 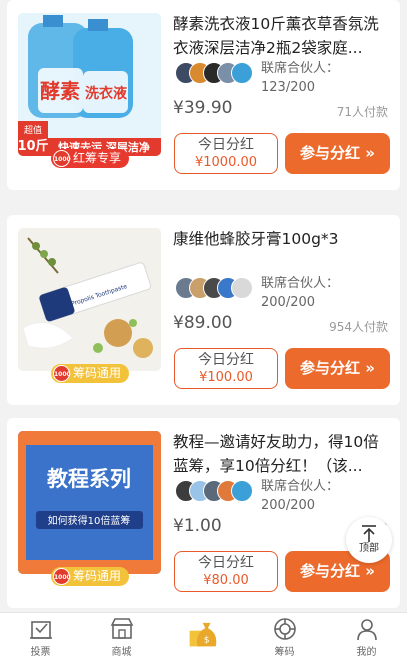 I want to click on today-dividend-value: ¥80.00, so click(x=226, y=580).